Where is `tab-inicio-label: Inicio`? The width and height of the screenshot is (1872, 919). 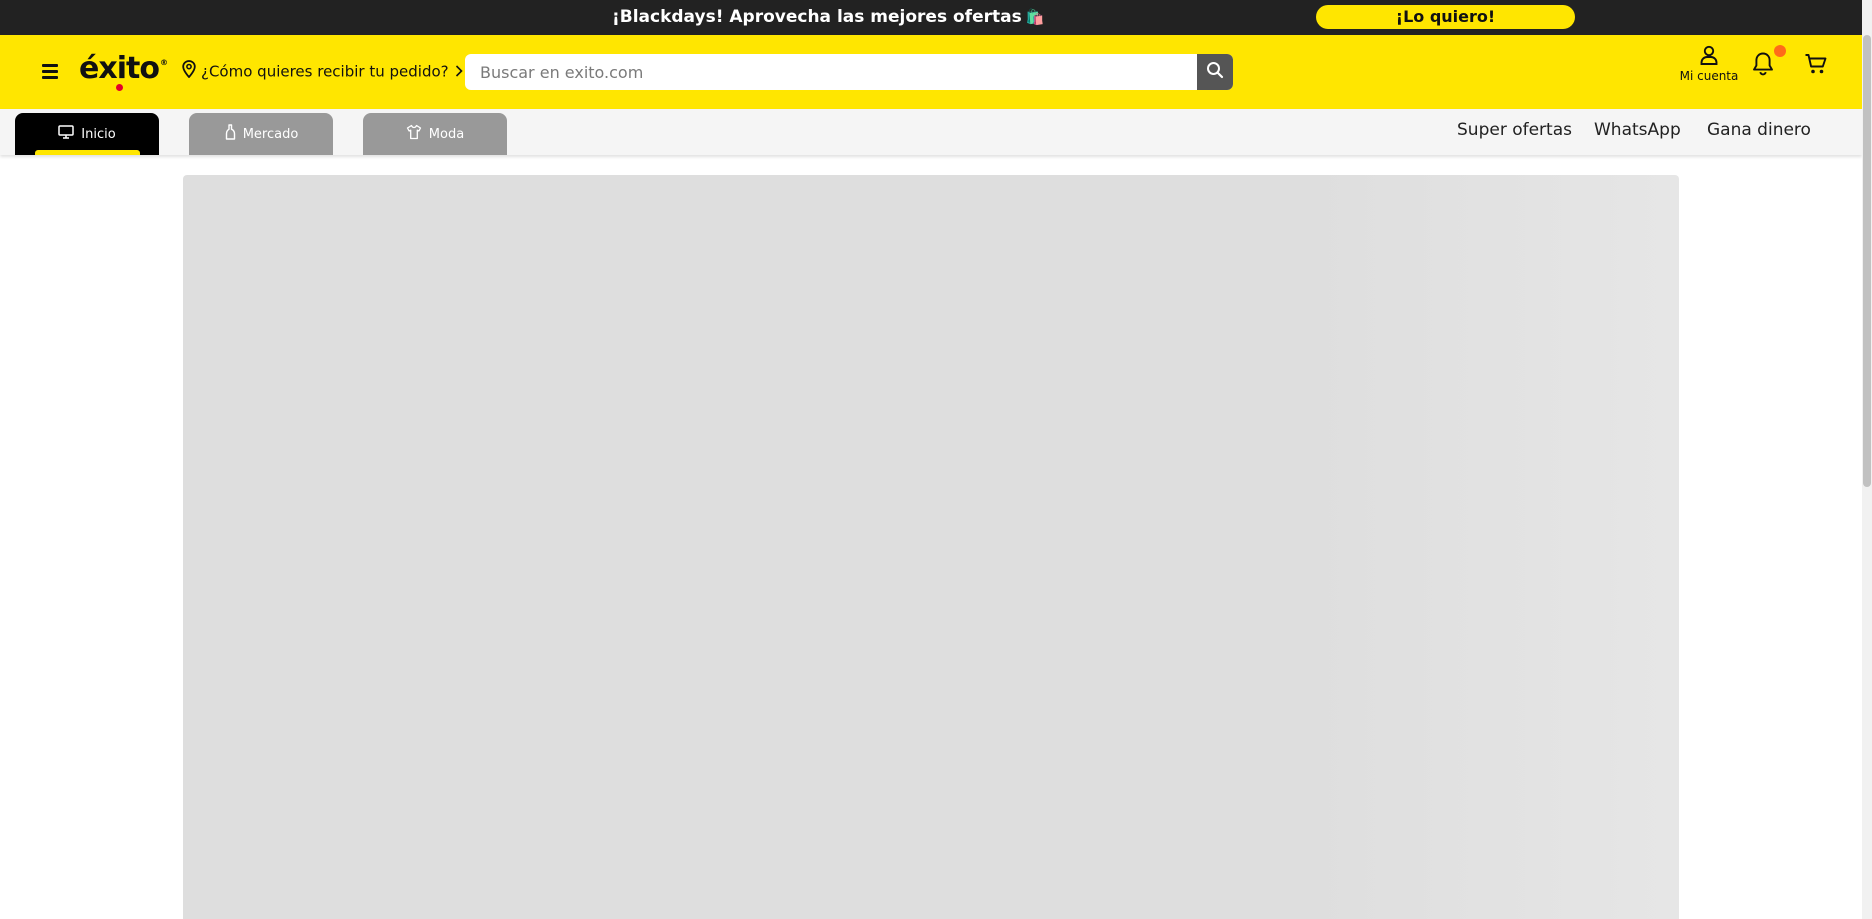
tab-inicio-label: Inicio is located at coordinates (98, 134).